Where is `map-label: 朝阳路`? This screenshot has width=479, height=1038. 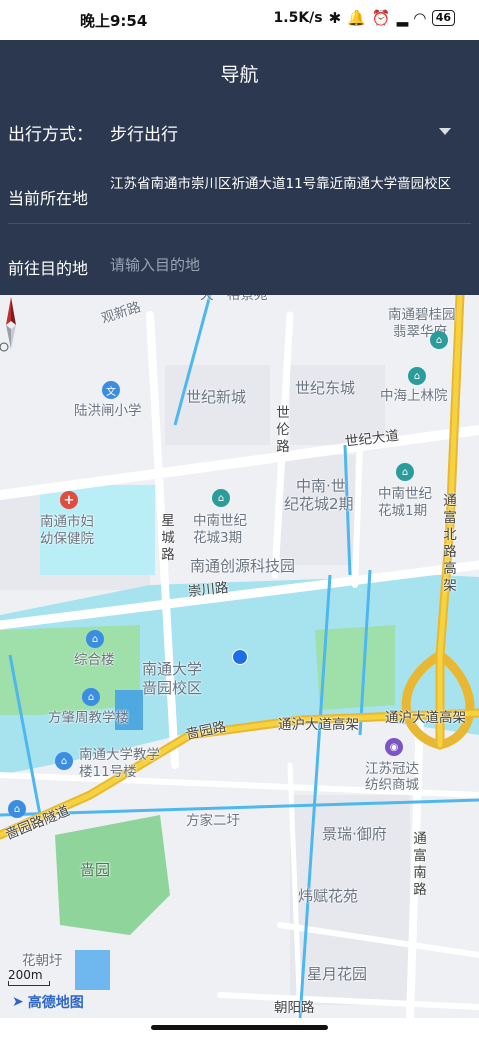 map-label: 朝阳路 is located at coordinates (294, 1008).